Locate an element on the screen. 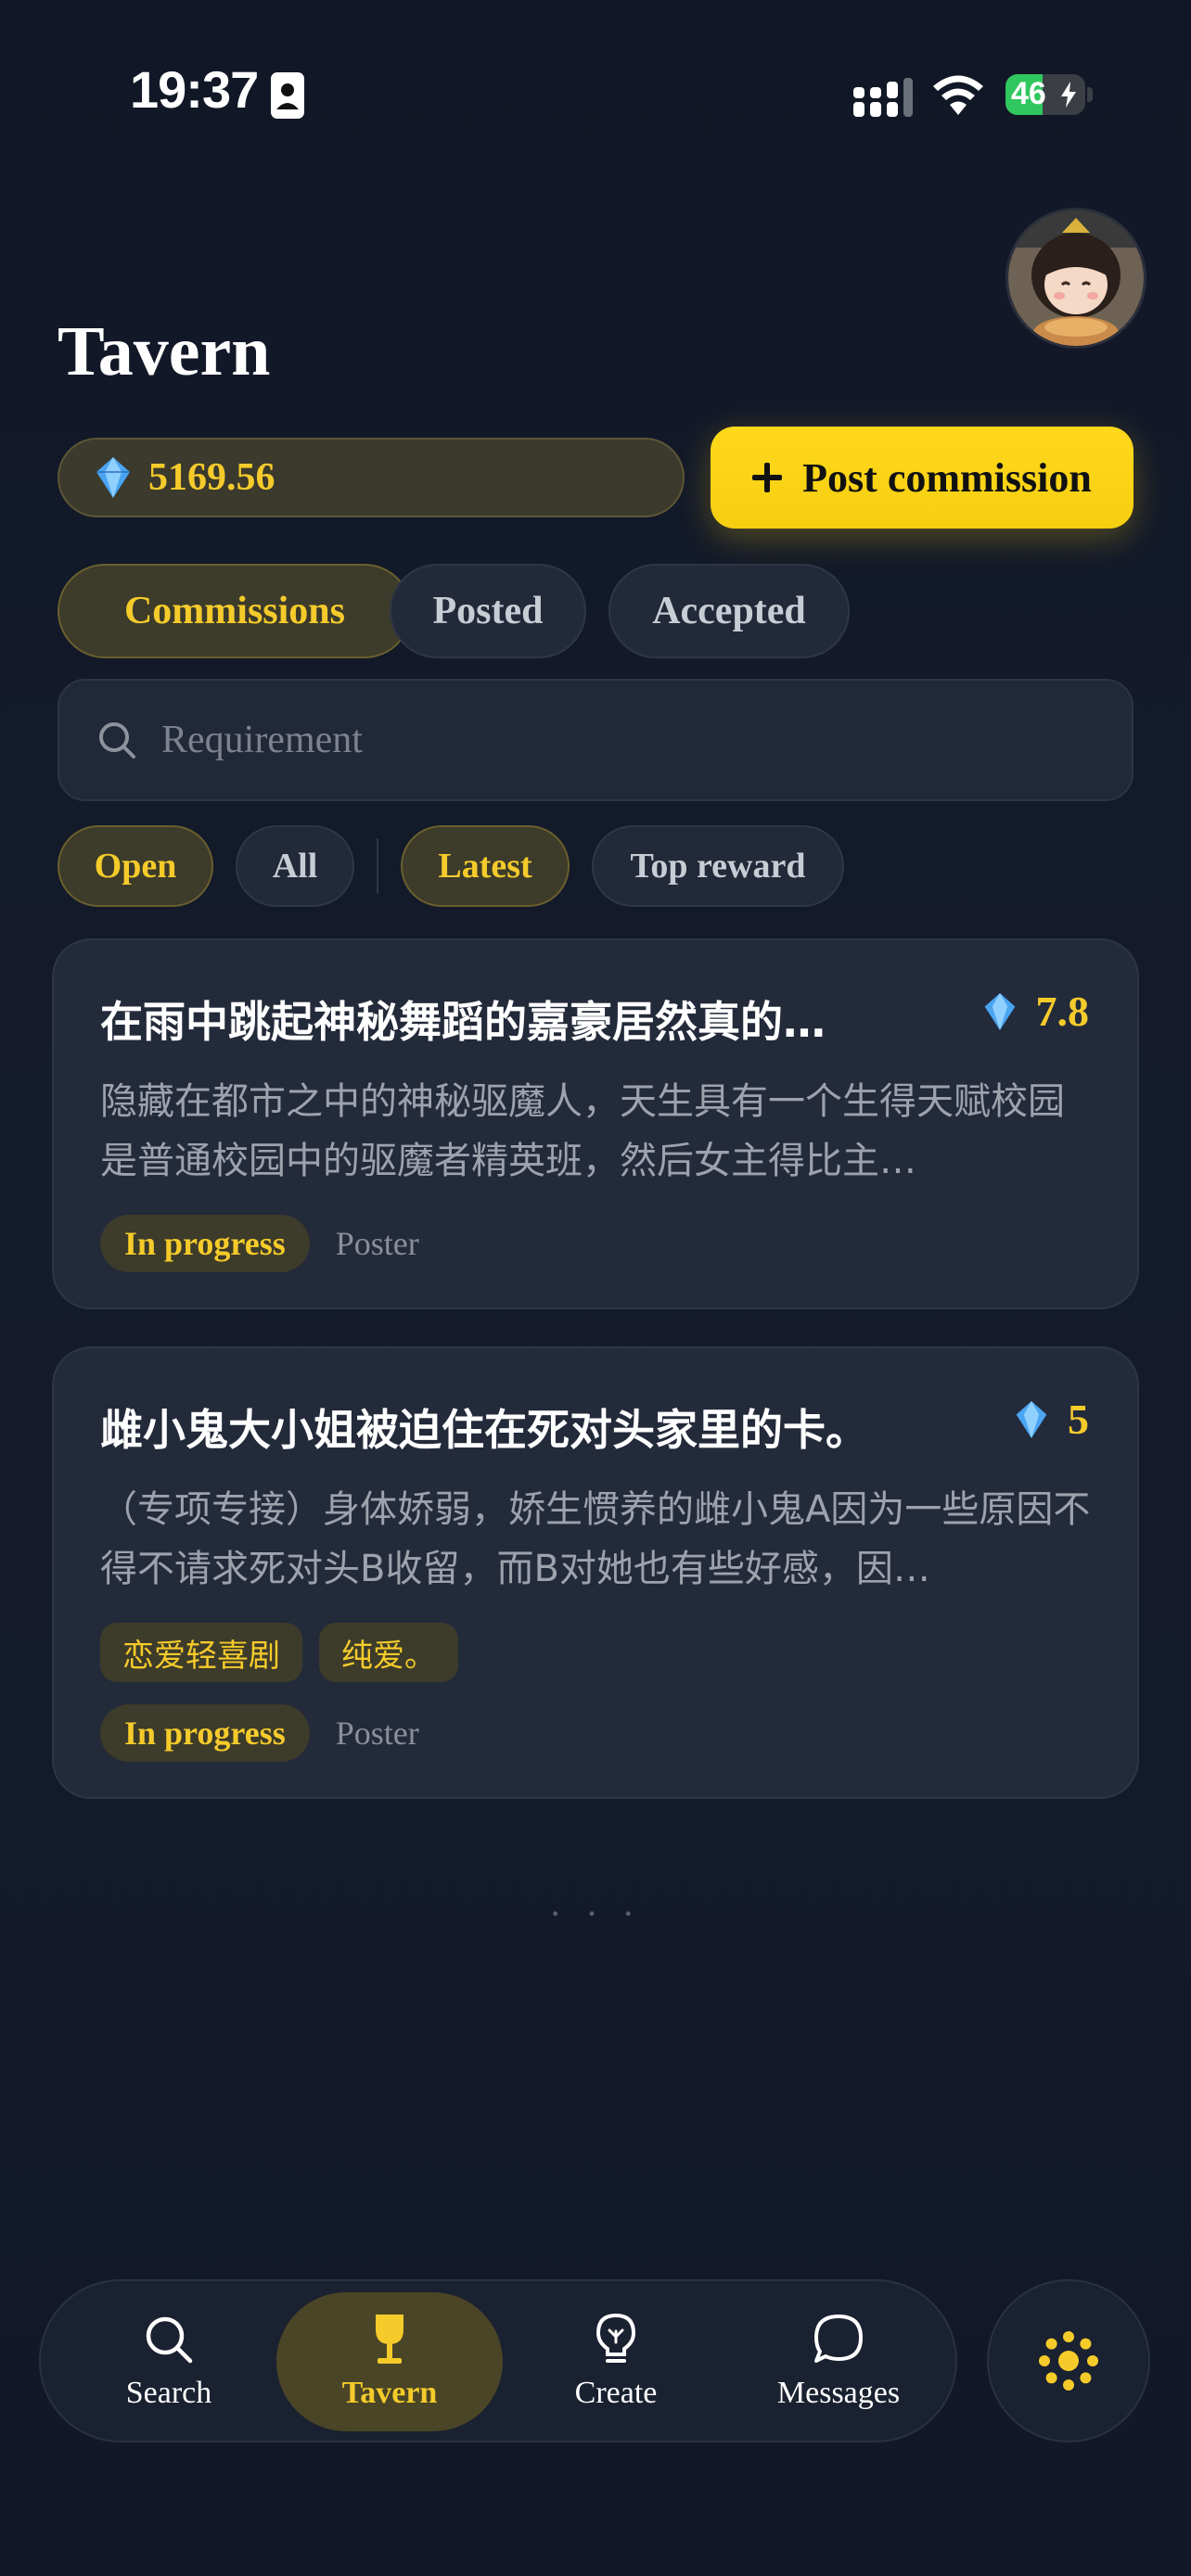 The image size is (1191, 2576). nav-search: Search is located at coordinates (169, 2361).